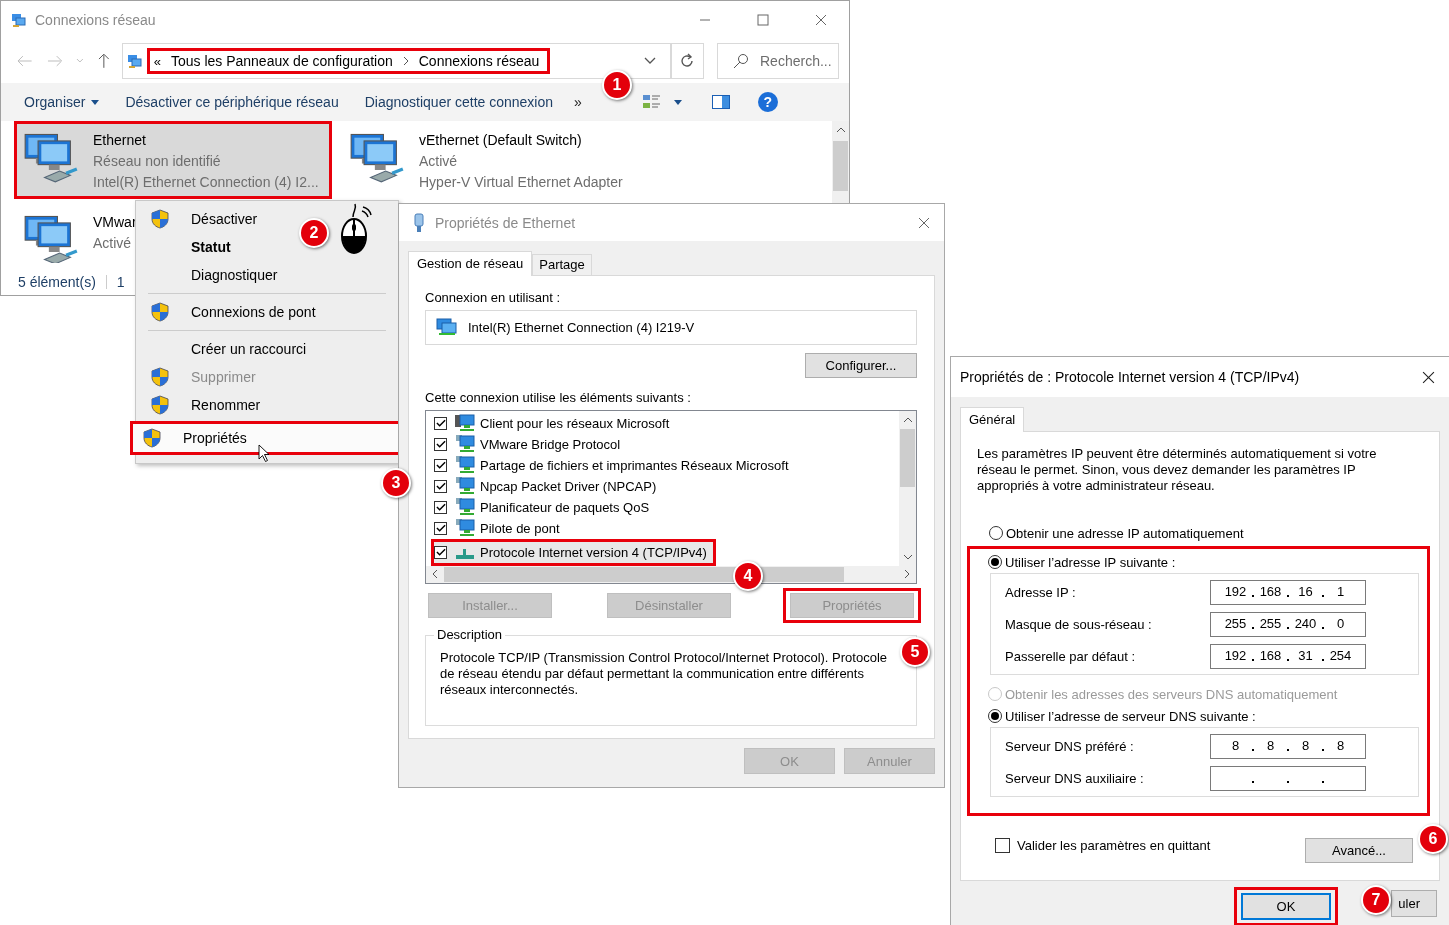  What do you see at coordinates (501, 140) in the screenshot?
I see `adapter-name: vEthernet (Default Switch)` at bounding box center [501, 140].